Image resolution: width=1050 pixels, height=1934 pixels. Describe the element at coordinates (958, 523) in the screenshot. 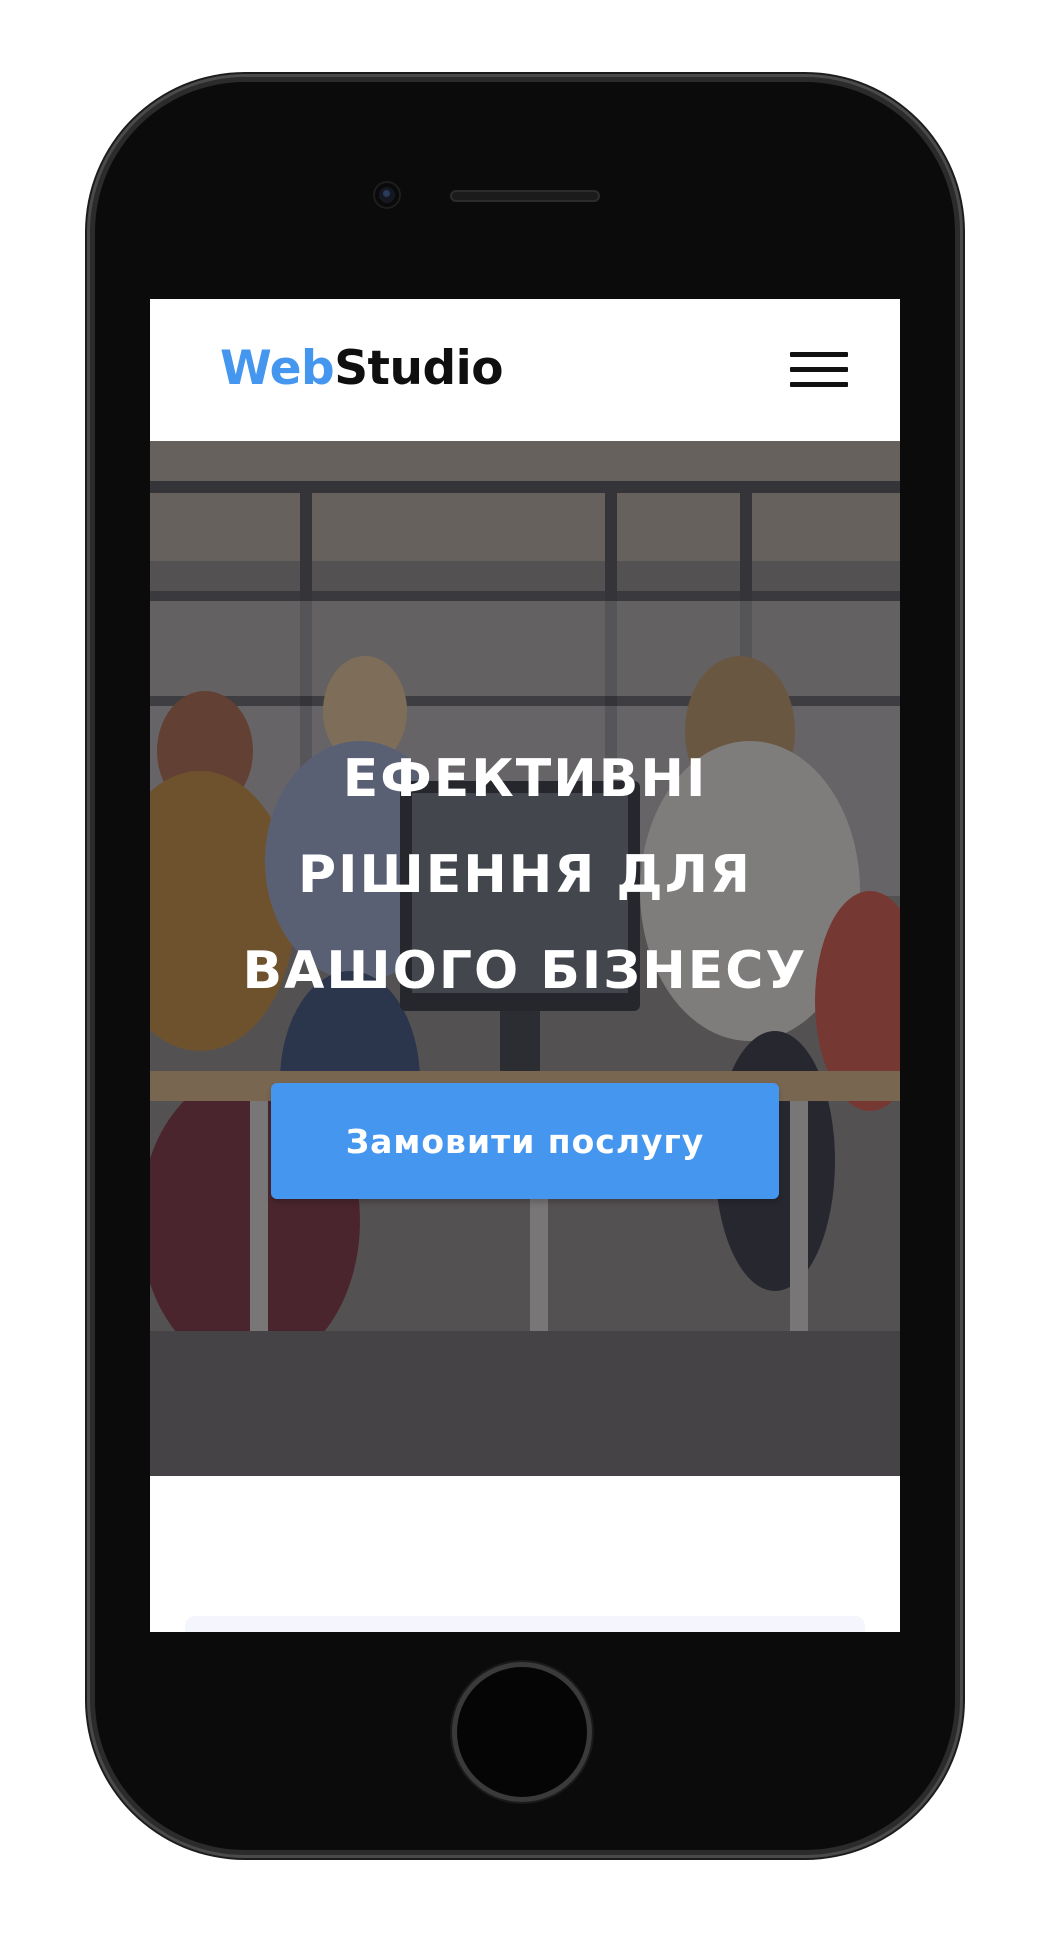

I see `power-button` at that location.